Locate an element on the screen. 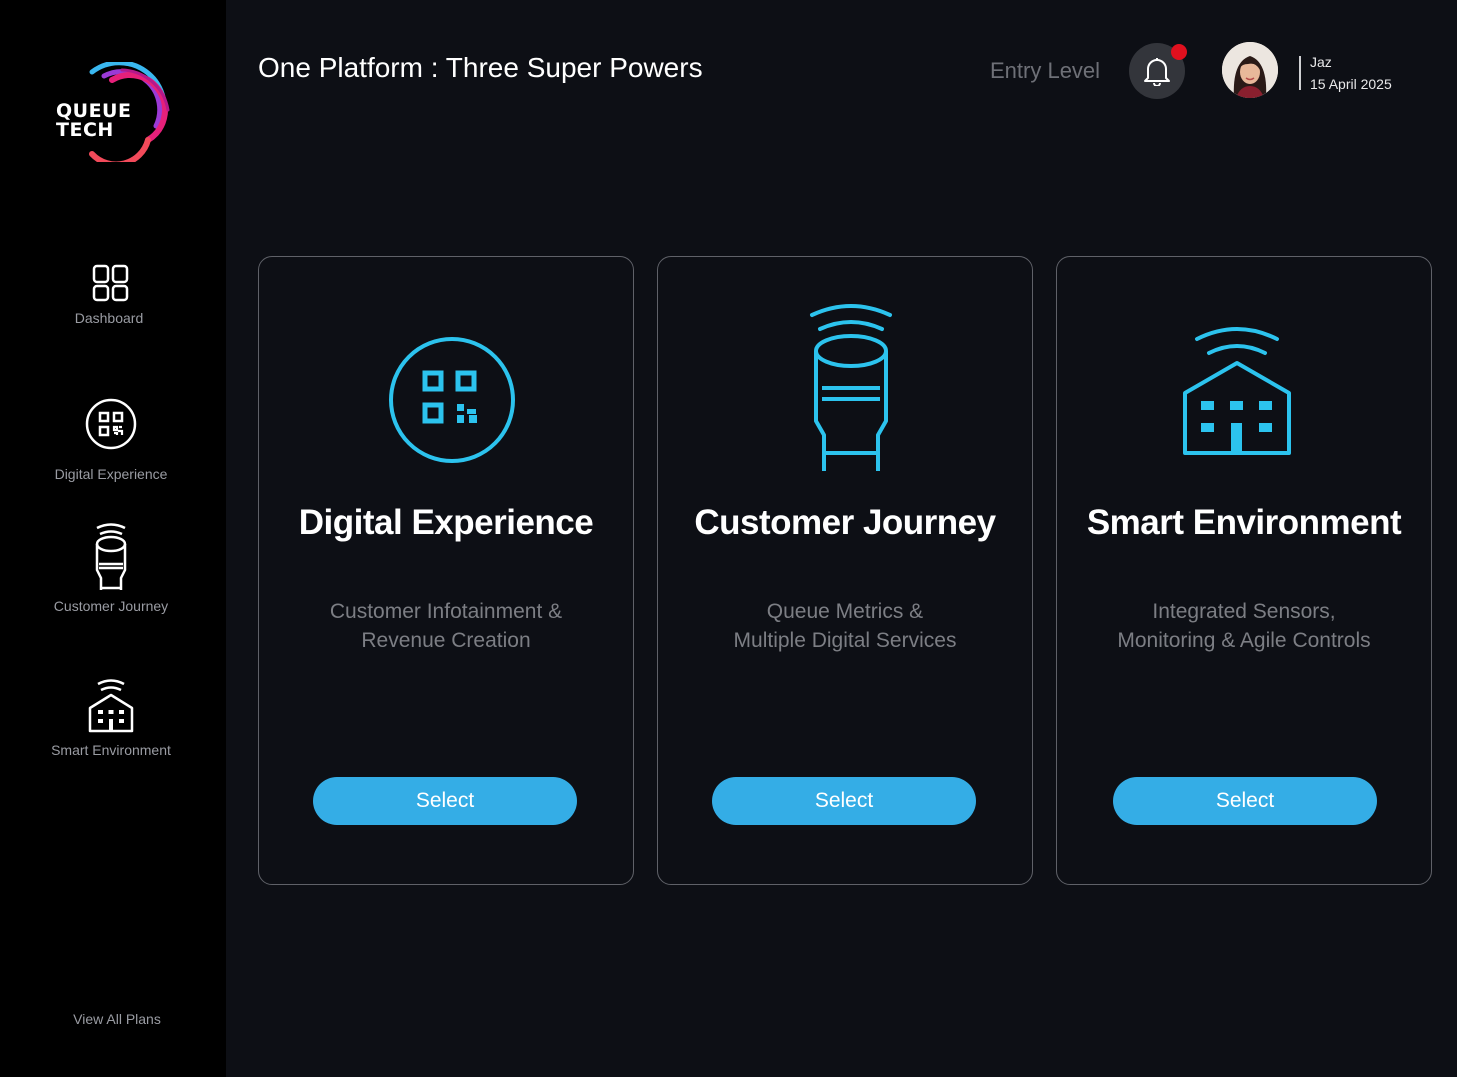  user-avatar-image is located at coordinates (1250, 70).